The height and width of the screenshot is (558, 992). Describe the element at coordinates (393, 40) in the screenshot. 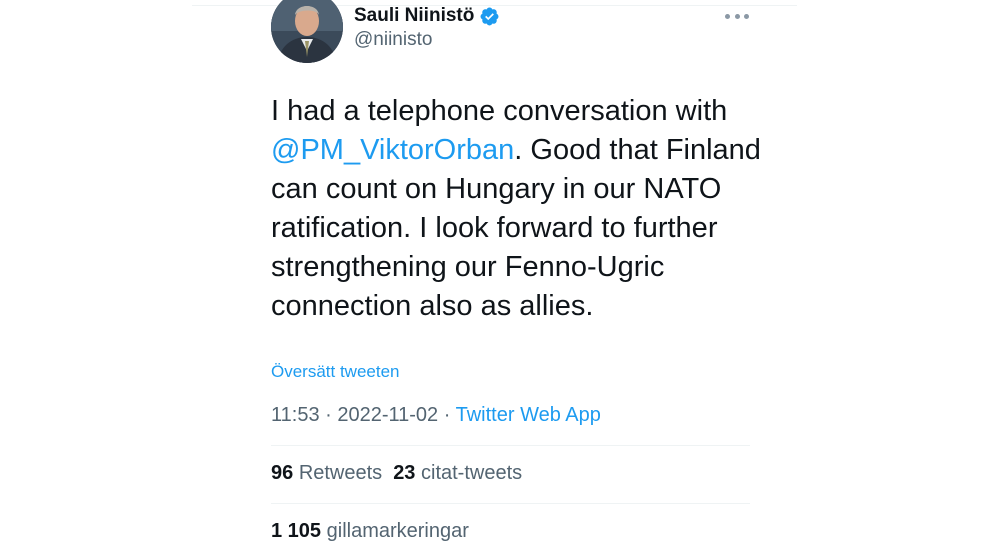

I see `author-handle: @niinisto` at that location.